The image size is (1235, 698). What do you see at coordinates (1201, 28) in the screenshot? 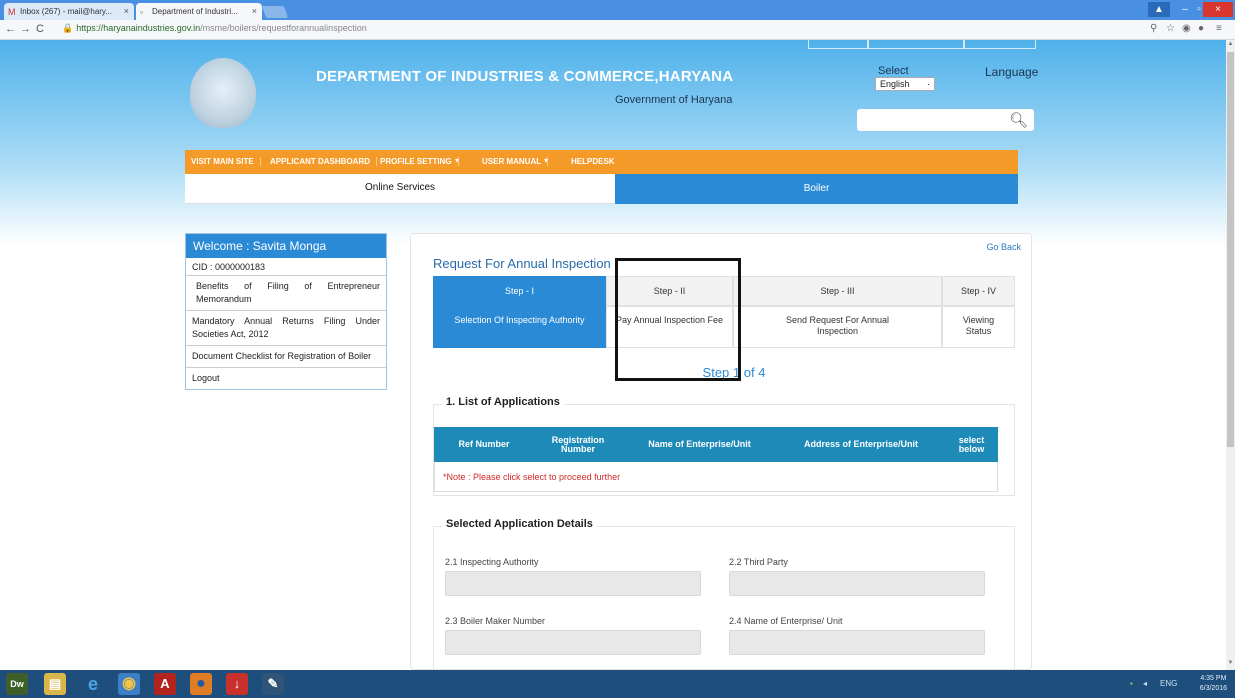
I see `extension-icon: ●` at bounding box center [1201, 28].